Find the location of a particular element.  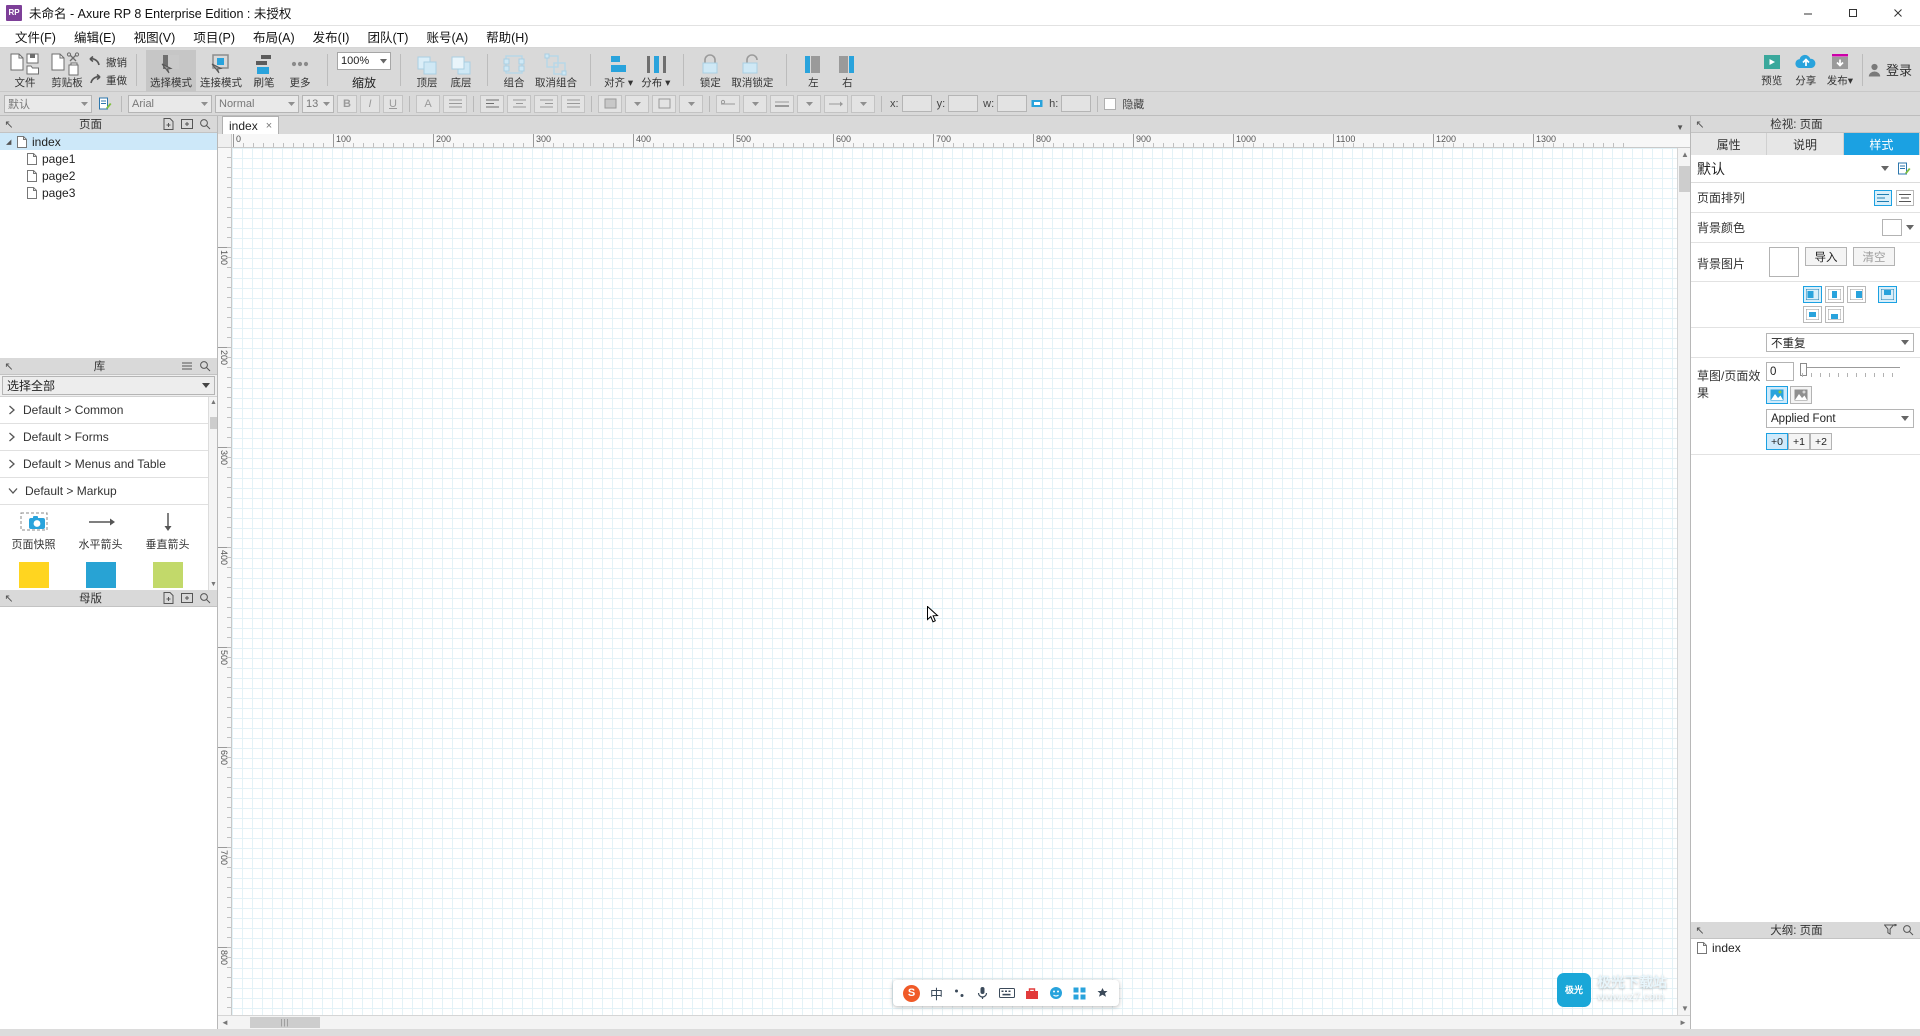

tab-notes: 说明 is located at coordinates (1805, 144).